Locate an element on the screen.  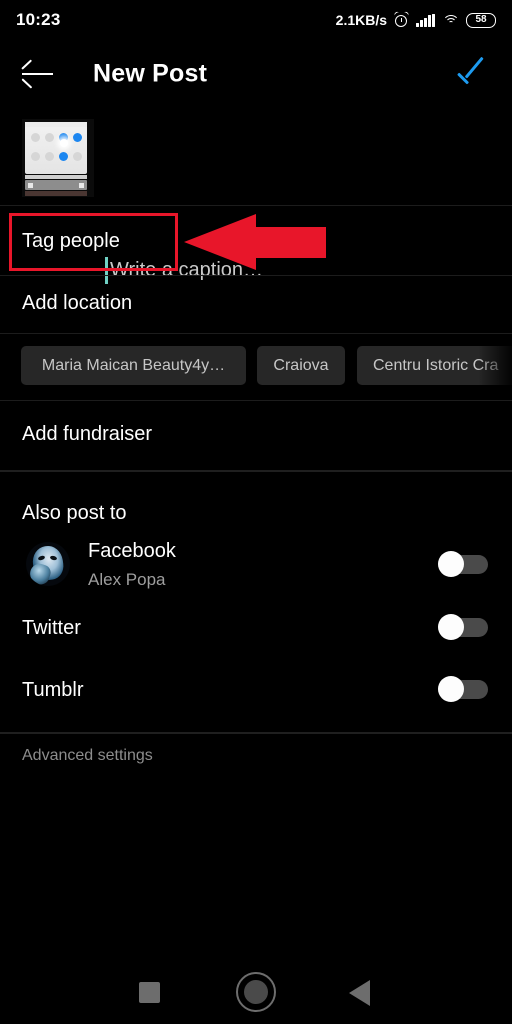
toggle-tumblr is located at coordinates (463, 689).